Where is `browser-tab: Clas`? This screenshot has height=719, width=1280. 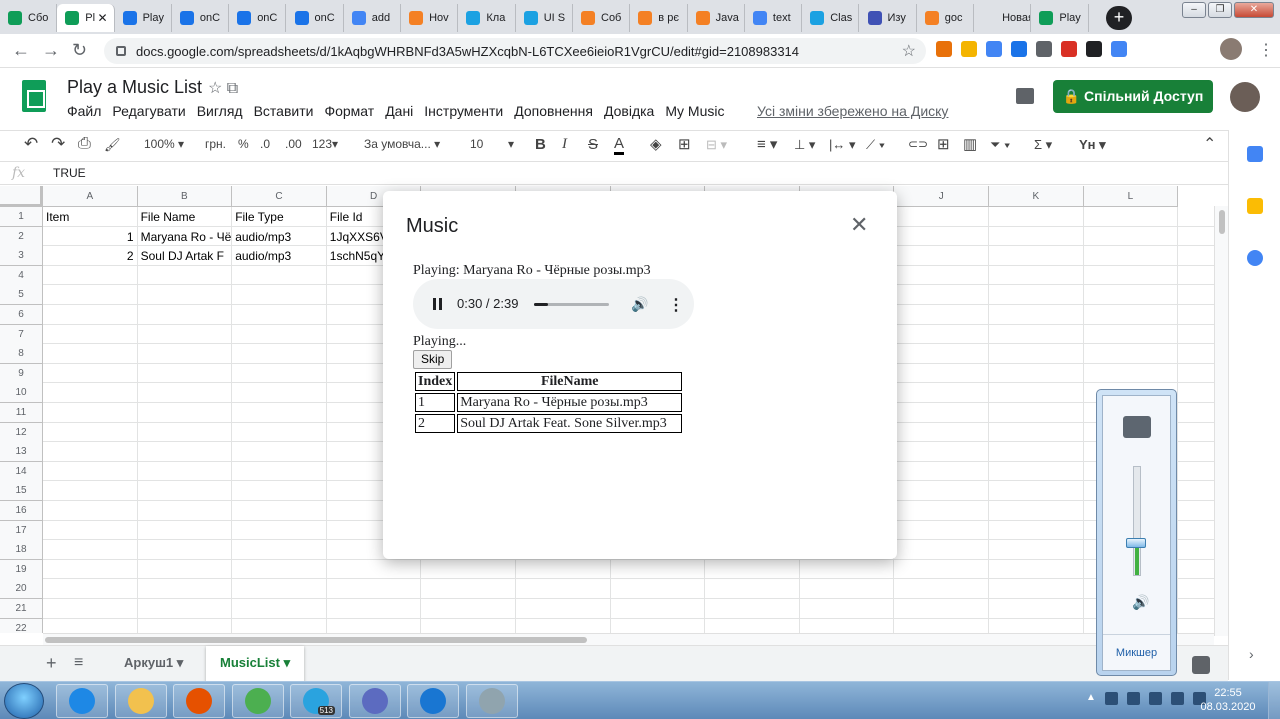
browser-tab: Clas is located at coordinates (831, 18).